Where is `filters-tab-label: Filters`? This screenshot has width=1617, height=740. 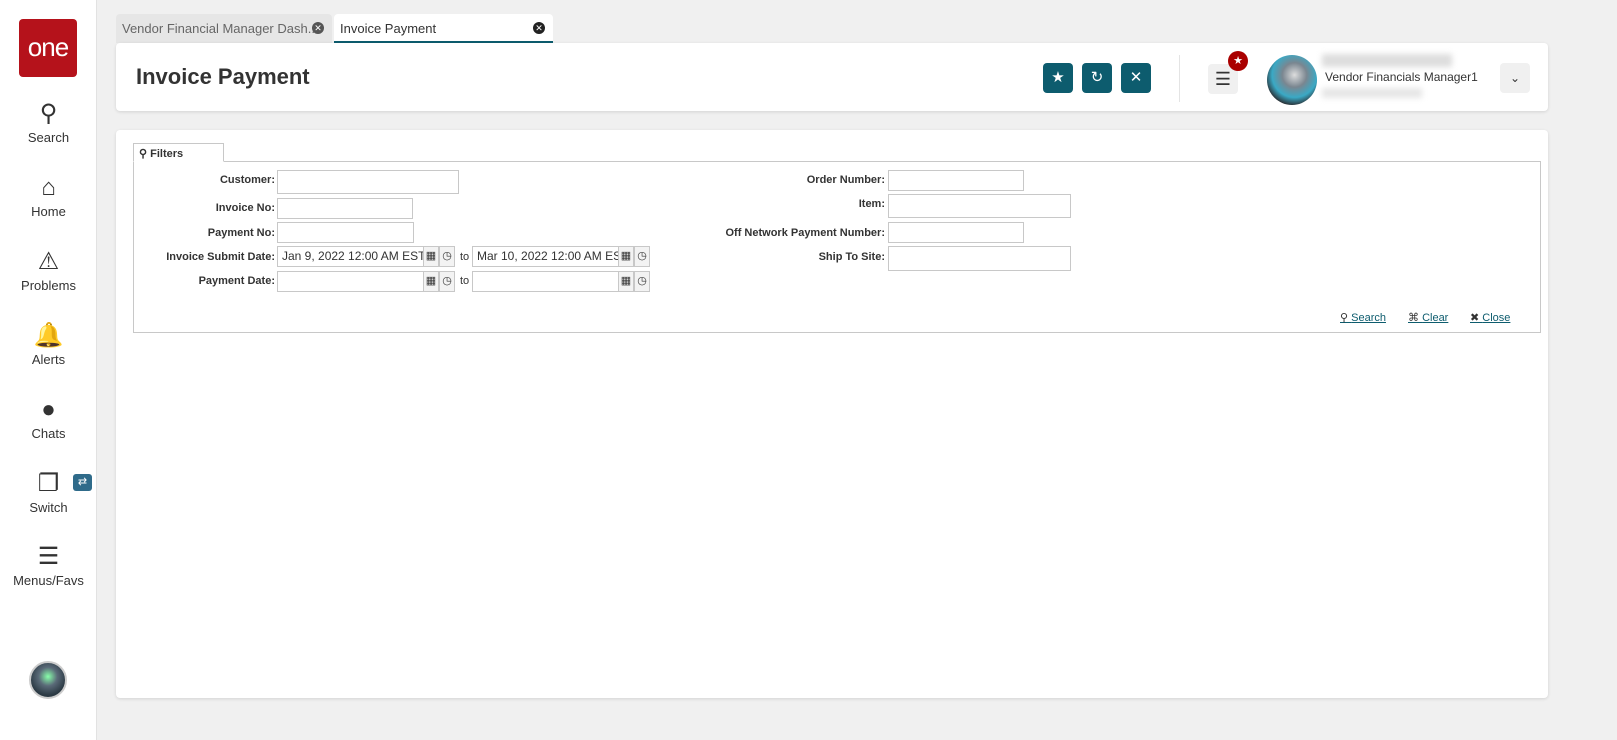
filters-tab-label: Filters is located at coordinates (167, 154).